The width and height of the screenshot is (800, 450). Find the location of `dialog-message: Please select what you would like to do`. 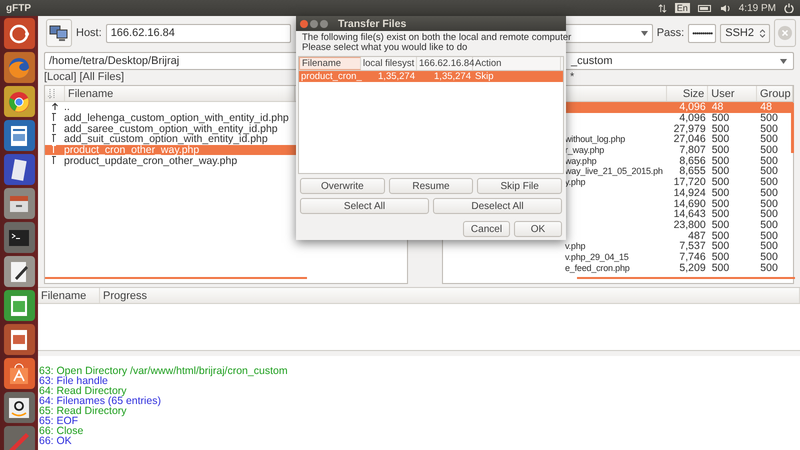

dialog-message: Please select what you would like to do is located at coordinates (385, 48).